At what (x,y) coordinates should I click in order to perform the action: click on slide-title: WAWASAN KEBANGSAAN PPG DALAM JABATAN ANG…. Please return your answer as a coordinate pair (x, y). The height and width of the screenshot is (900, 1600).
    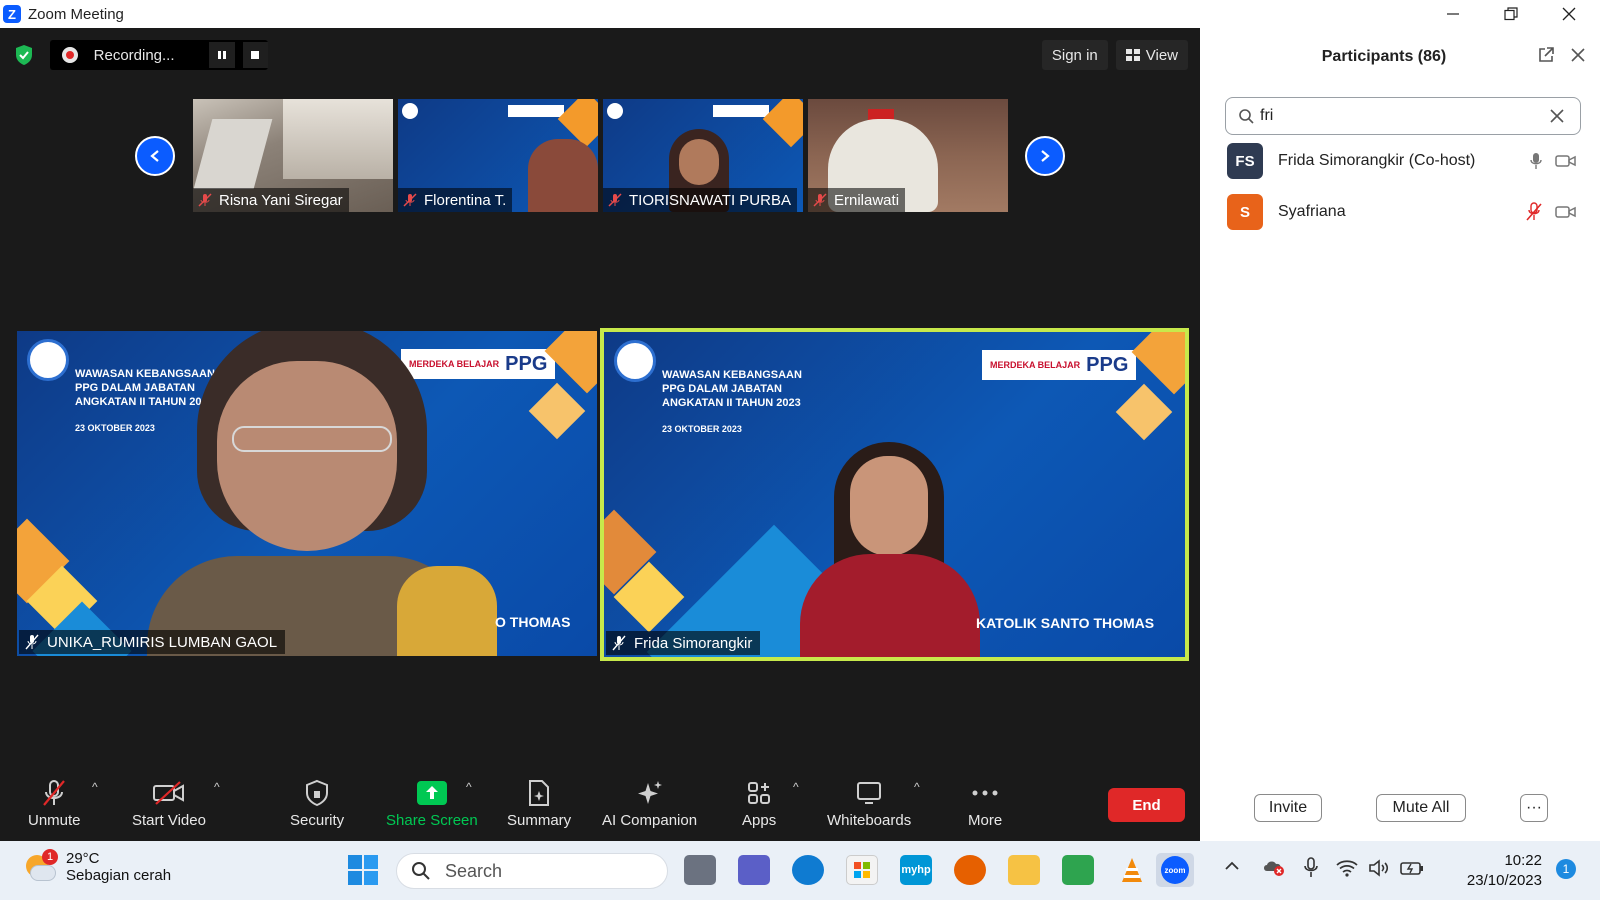
    Looking at the image, I should click on (145, 388).